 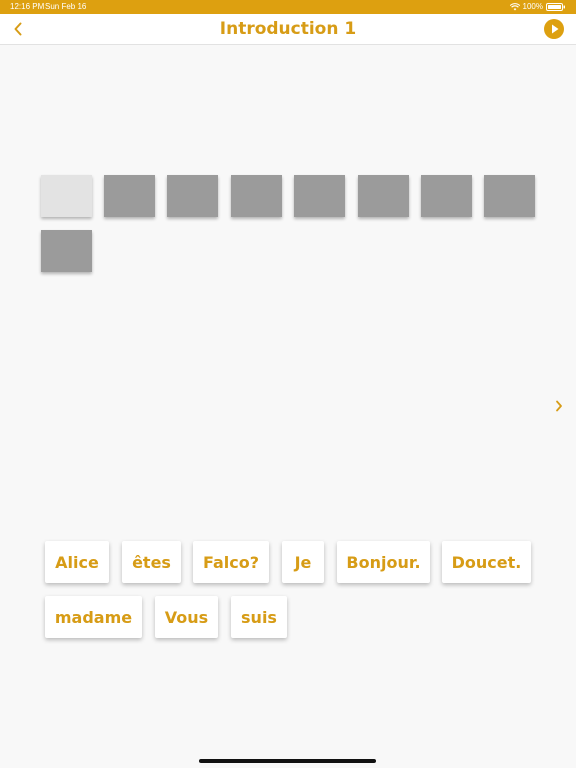 I want to click on chevron-left-icon, so click(x=18, y=29).